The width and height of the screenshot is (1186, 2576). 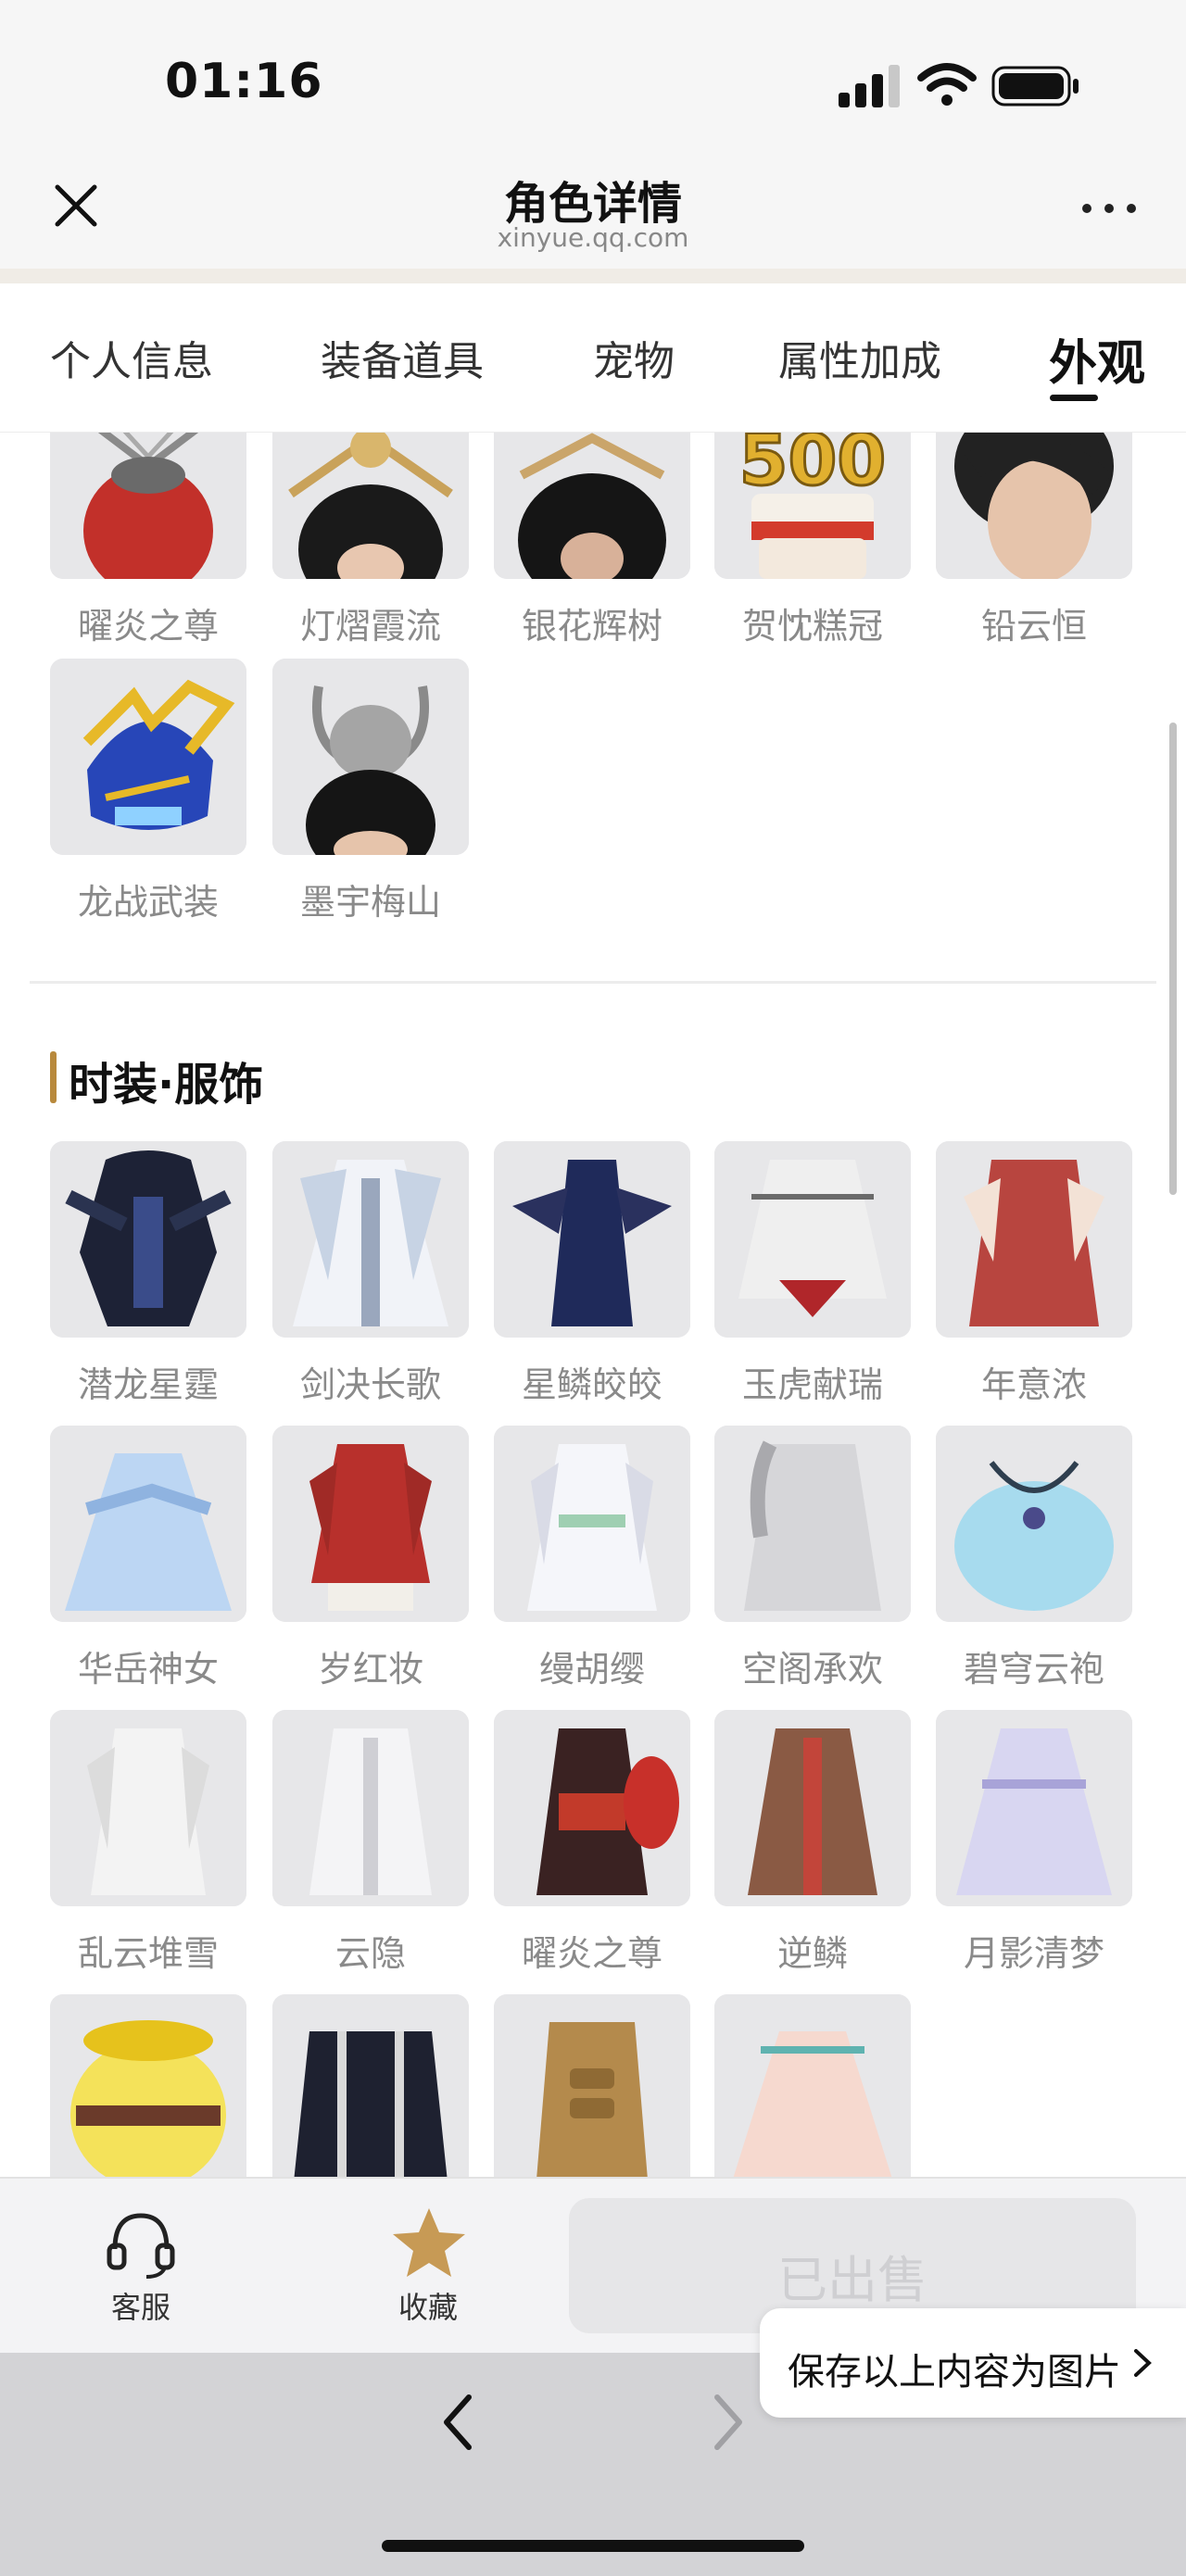 What do you see at coordinates (591, 1669) in the screenshot?
I see `item-label: 缦胡缨` at bounding box center [591, 1669].